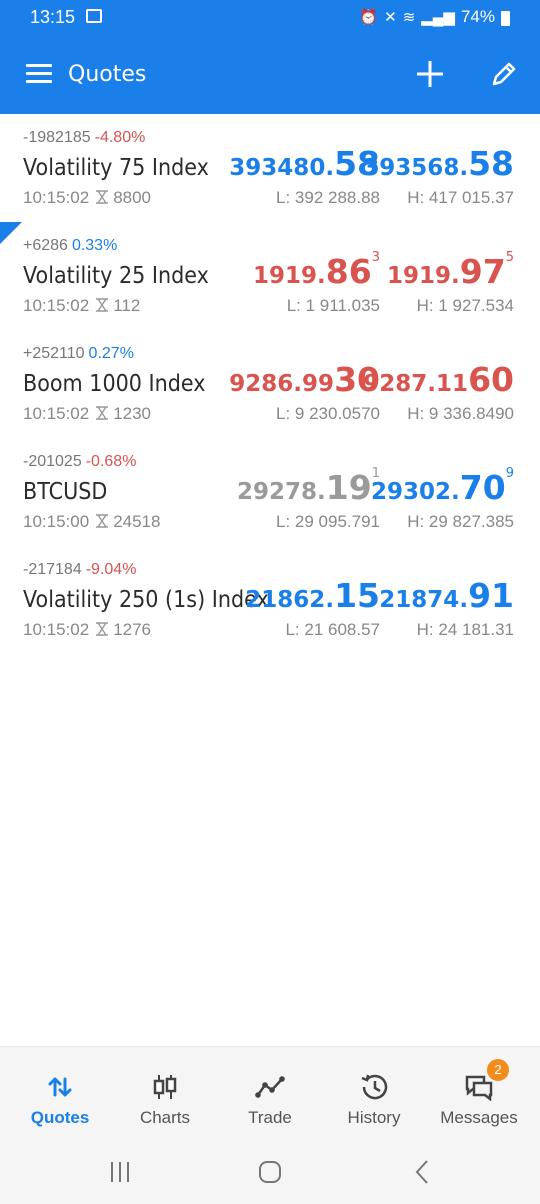 Image resolution: width=540 pixels, height=1204 pixels. What do you see at coordinates (424, 600) in the screenshot?
I see `ask-main: 21874.` at bounding box center [424, 600].